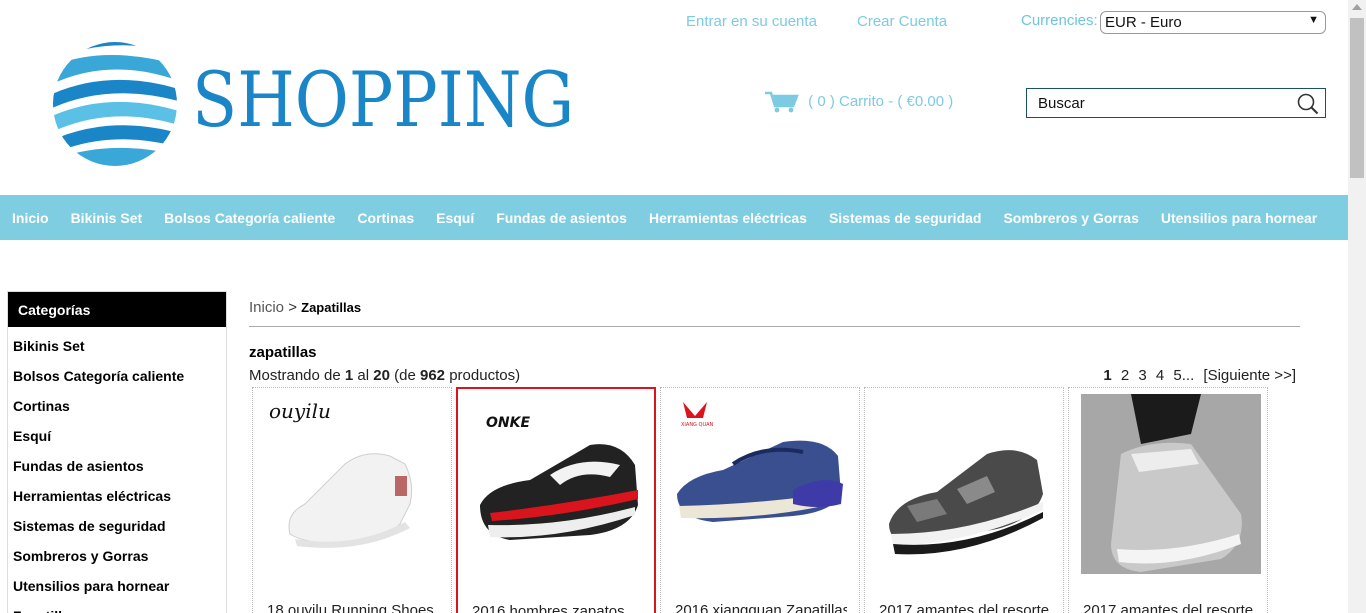 Image resolution: width=1366 pixels, height=613 pixels. I want to click on sidebar-item-sombreros: Sombreros y Gorras, so click(117, 558).